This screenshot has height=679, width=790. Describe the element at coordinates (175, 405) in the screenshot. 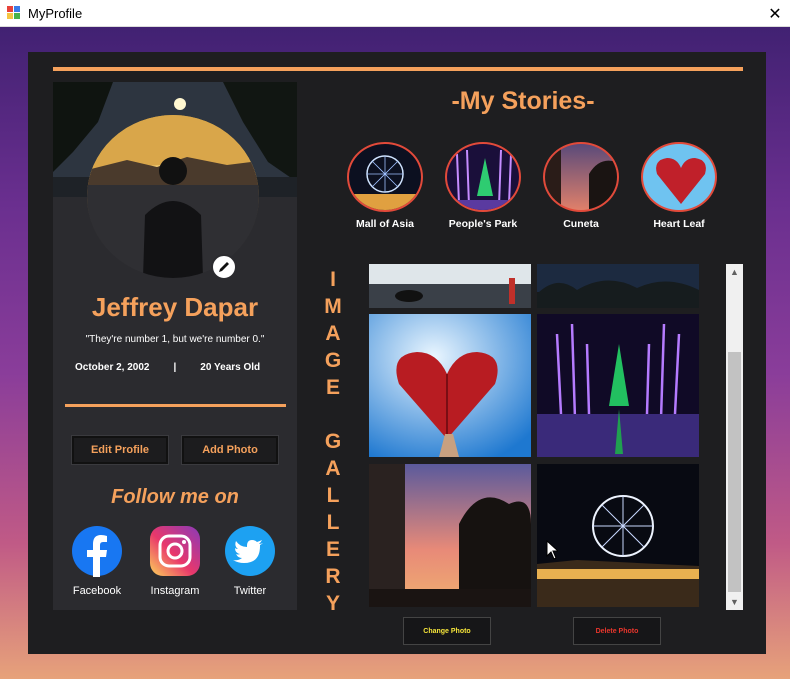

I see `card-divider` at that location.